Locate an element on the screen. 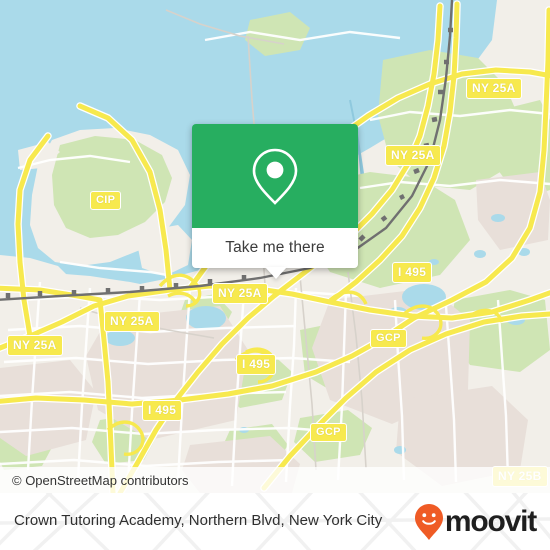 This screenshot has width=550, height=550. location-popup-card: Take me there is located at coordinates (275, 201).